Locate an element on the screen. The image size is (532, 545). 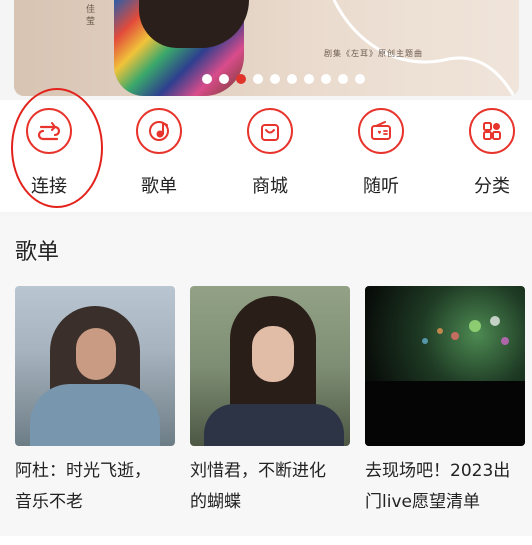
category-icon is located at coordinates (492, 131).